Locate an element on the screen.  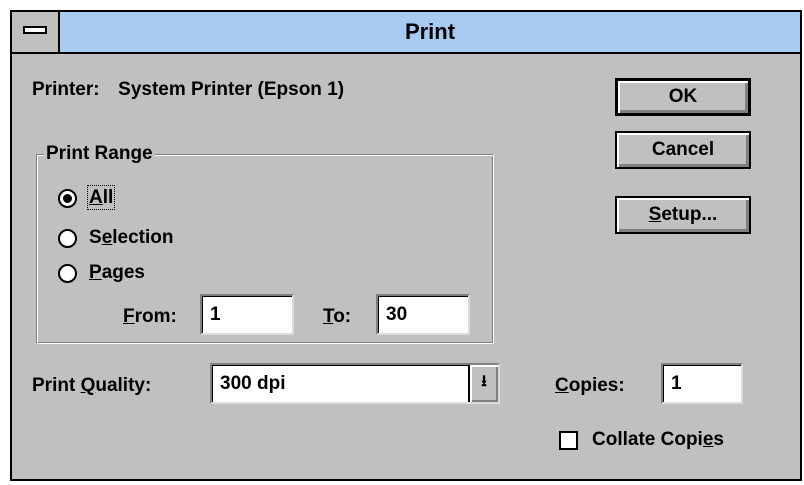
ok-button: OK is located at coordinates (683, 97).